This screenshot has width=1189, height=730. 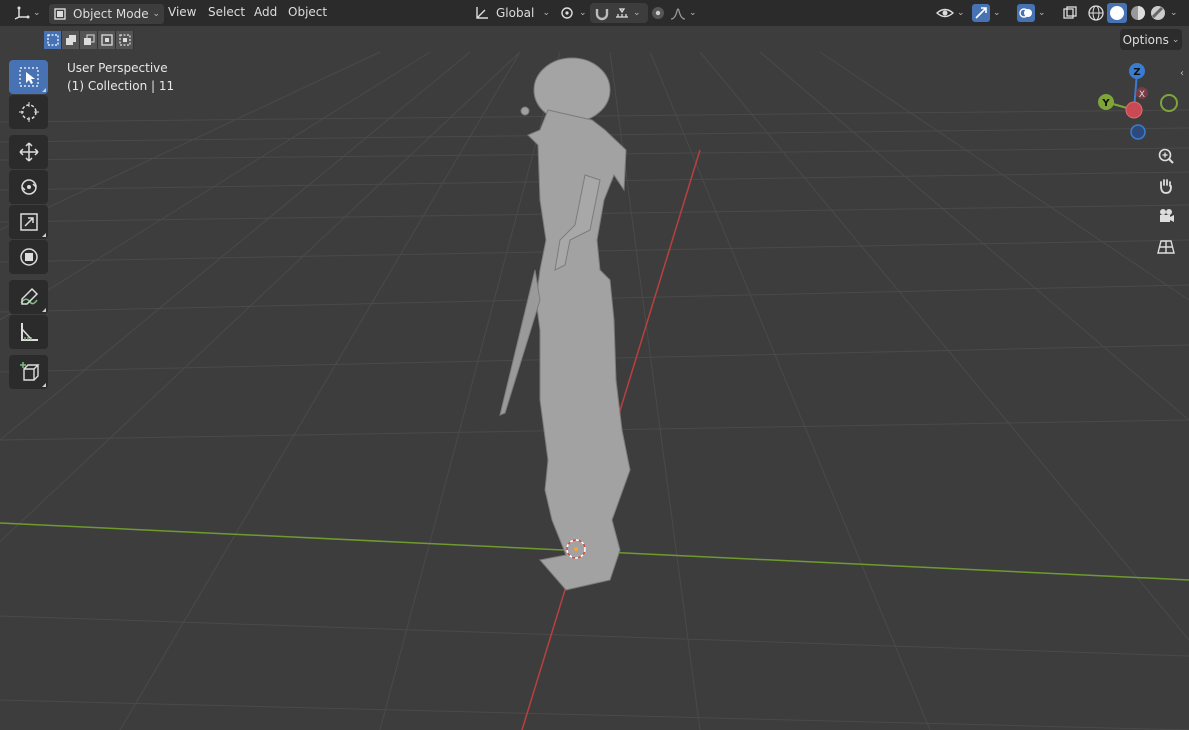 I want to click on zoom-icon, so click(x=1166, y=156).